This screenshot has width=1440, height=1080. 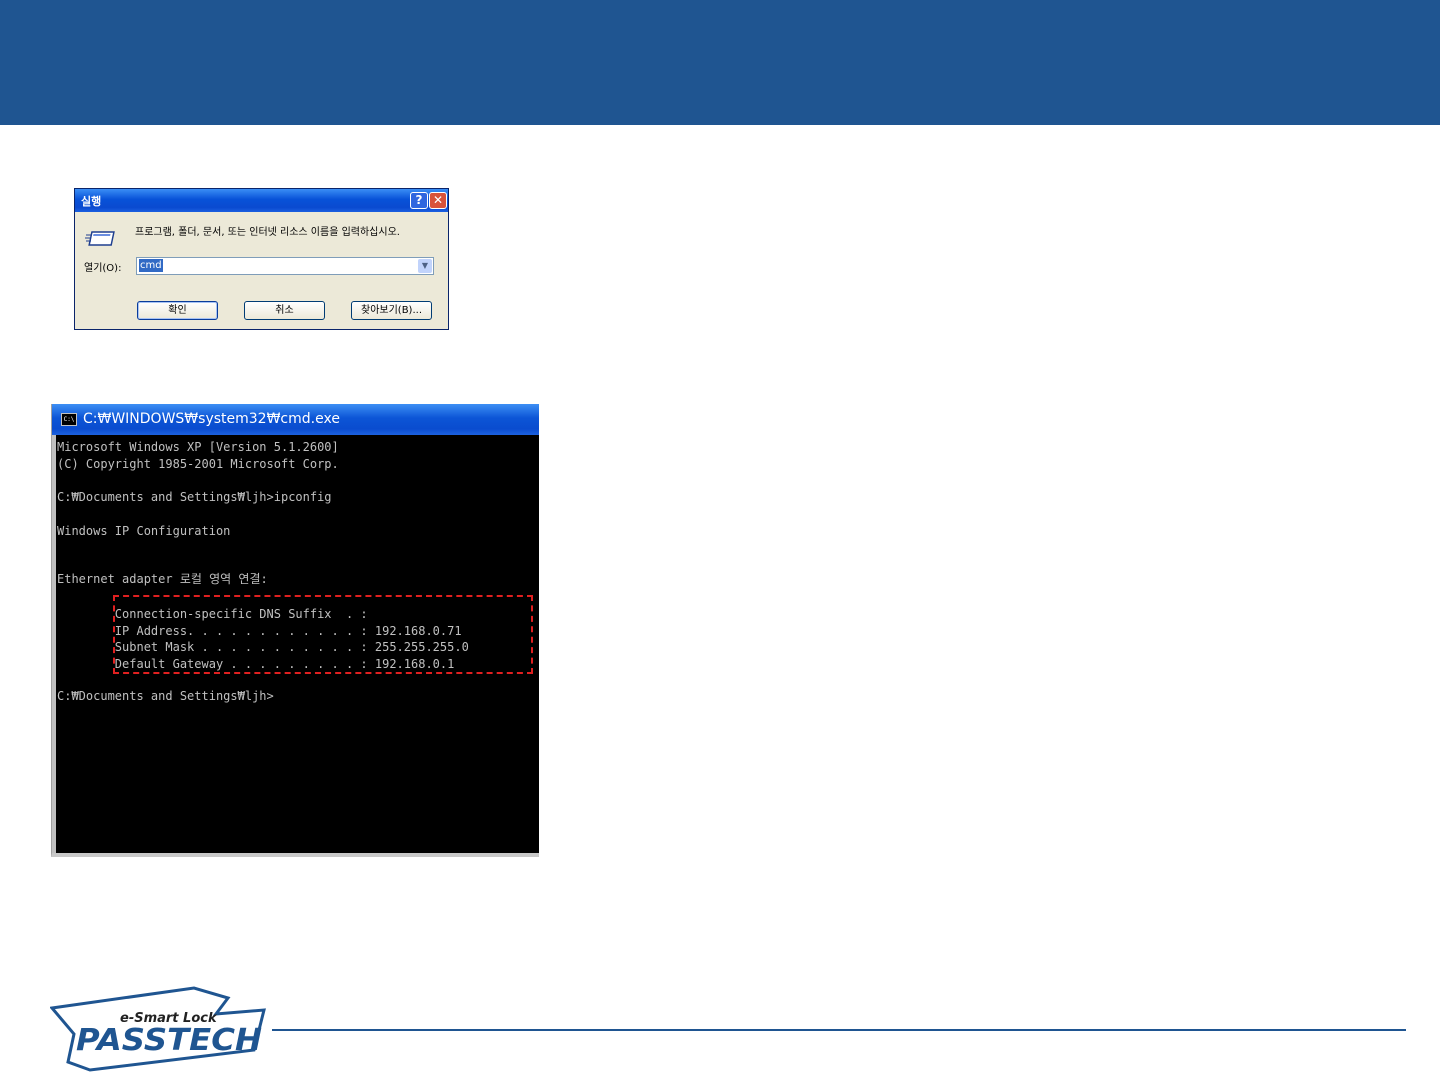 I want to click on console-line: Microsoft Windows XP [Version 5.1.2600], so click(x=198, y=447).